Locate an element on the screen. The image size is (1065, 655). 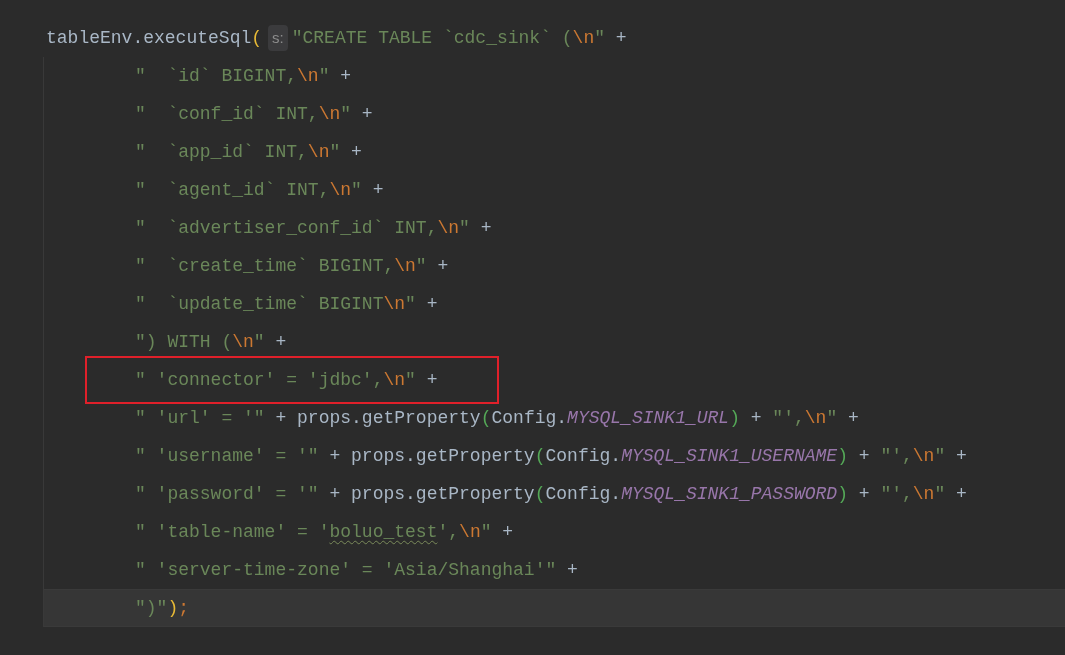
code-text: " `agent_id` INT,\n" + is located at coordinates (259, 190).